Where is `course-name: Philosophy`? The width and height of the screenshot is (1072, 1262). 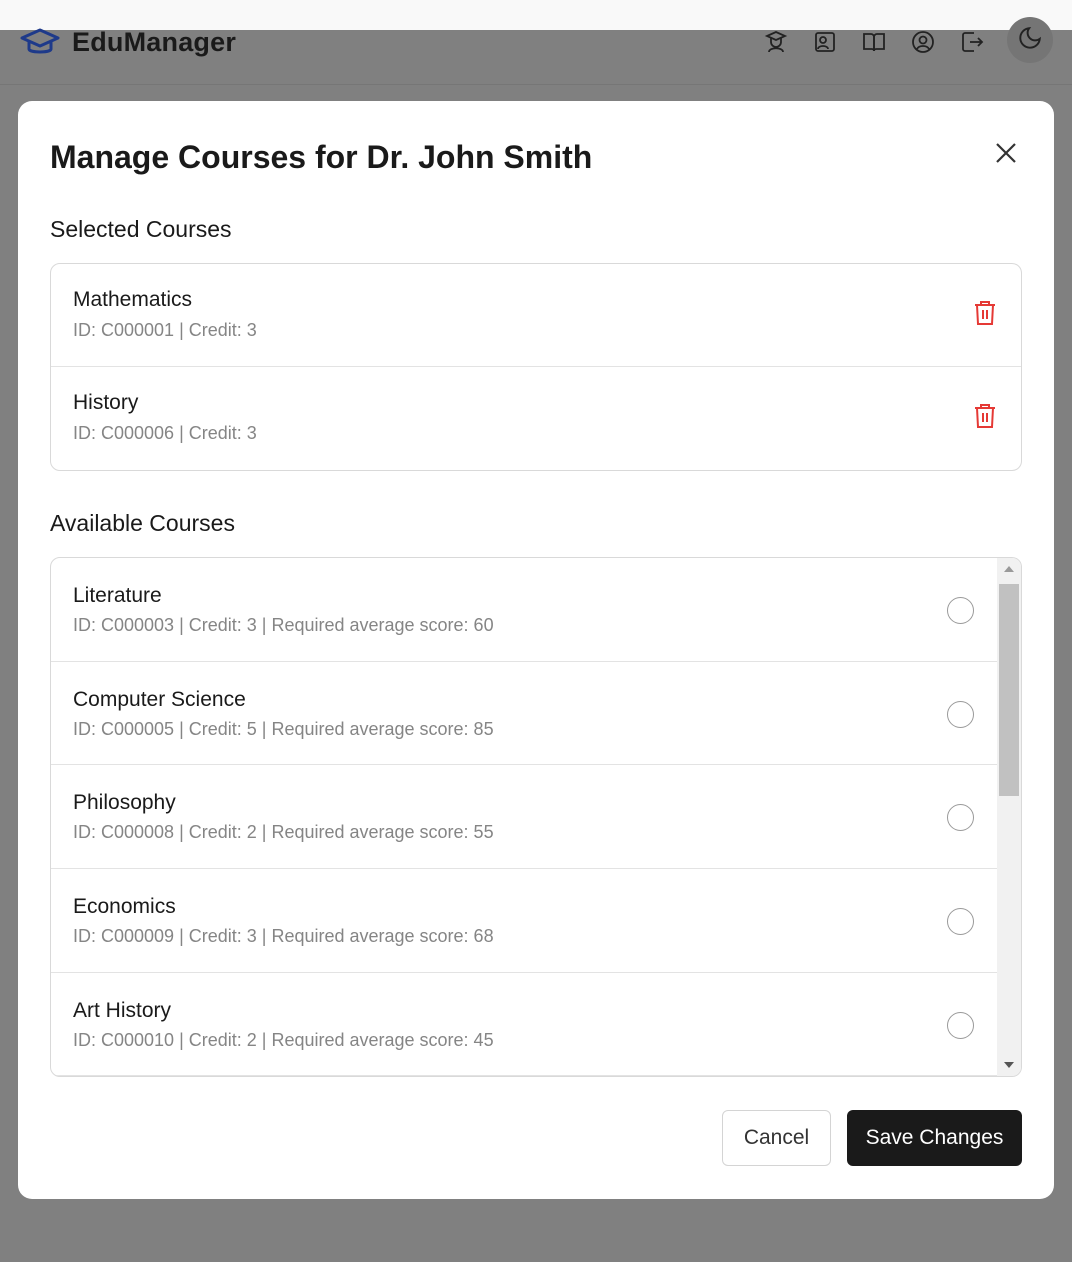
course-name: Philosophy is located at coordinates (124, 803).